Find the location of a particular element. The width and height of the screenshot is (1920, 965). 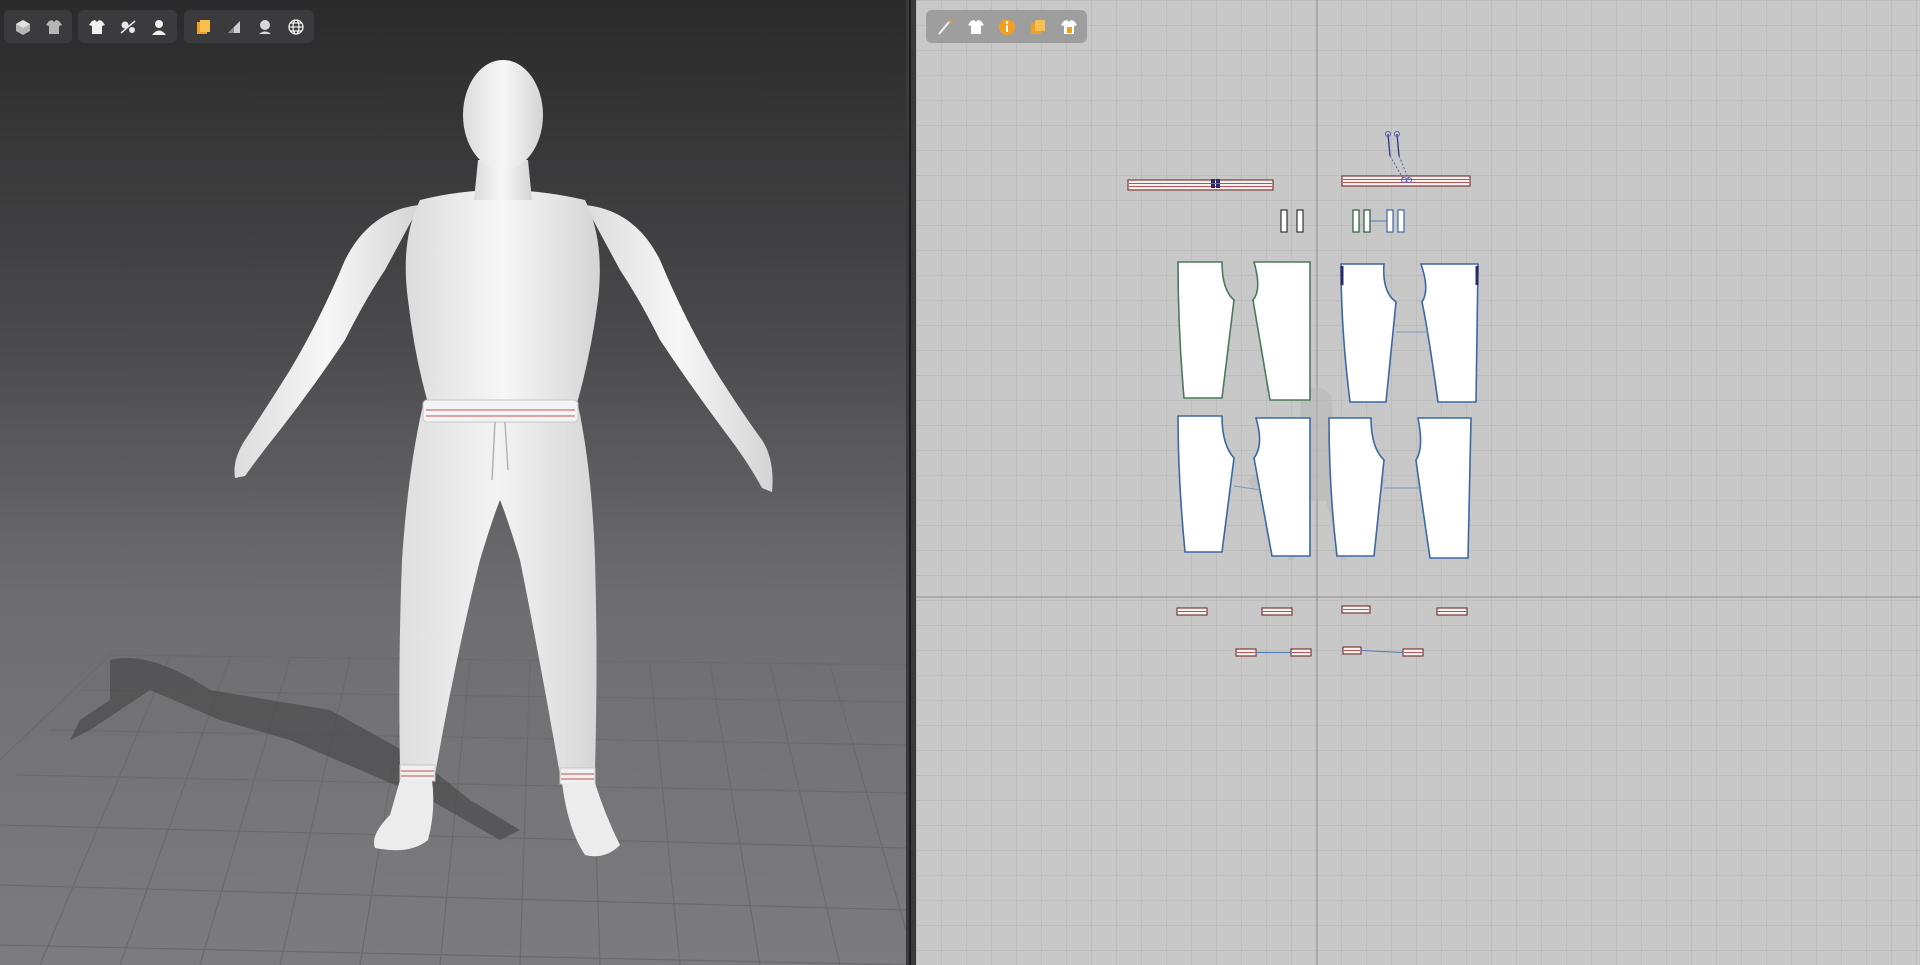

waistband-pattern-left is located at coordinates (1200, 185).